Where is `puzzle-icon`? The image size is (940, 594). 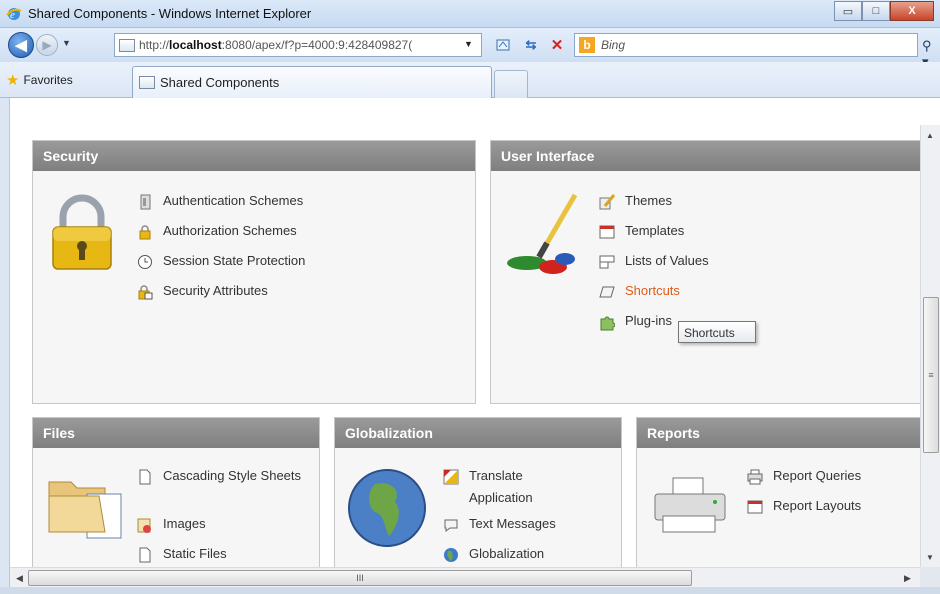 puzzle-icon is located at coordinates (607, 322).